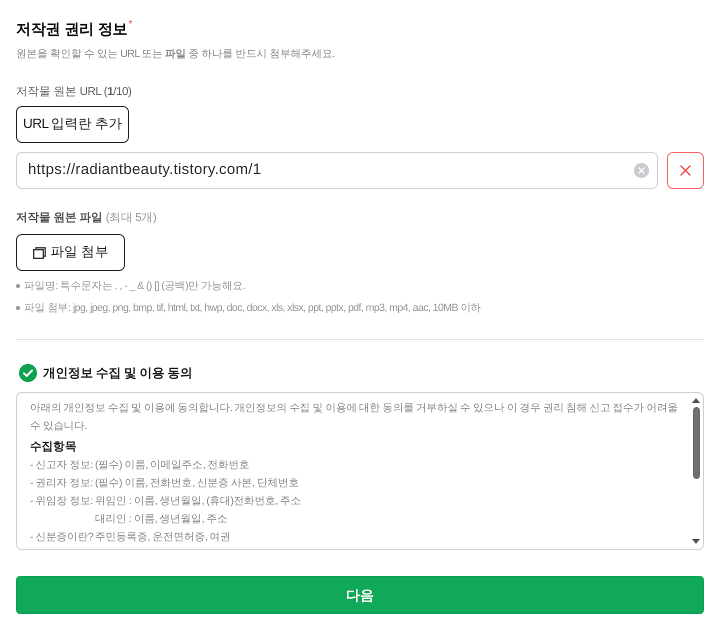 The image size is (720, 635). I want to click on checkbox-checked-icon, so click(28, 373).